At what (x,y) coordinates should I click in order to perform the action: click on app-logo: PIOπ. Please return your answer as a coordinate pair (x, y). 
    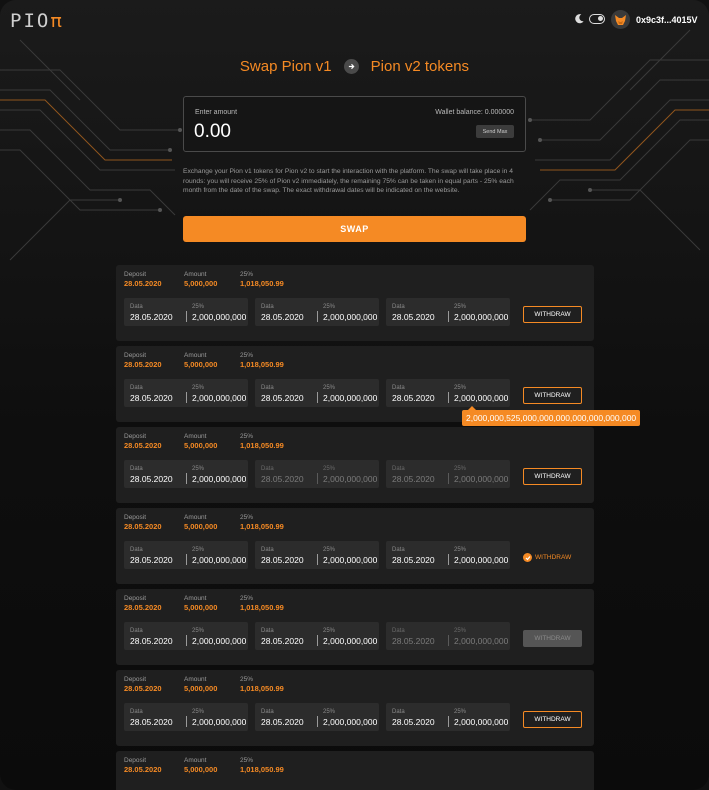
    Looking at the image, I should click on (37, 21).